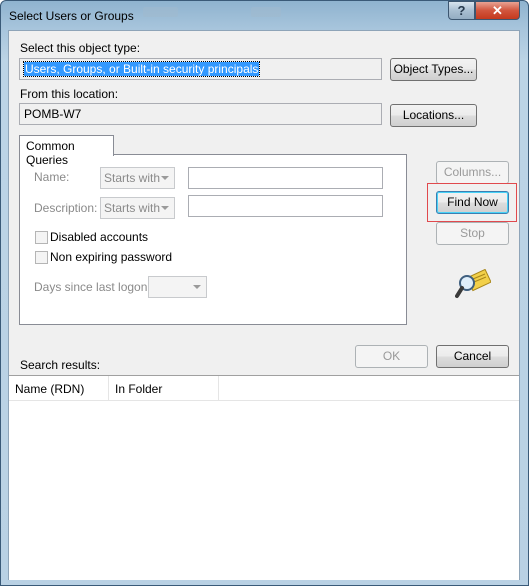  Describe the element at coordinates (472, 356) in the screenshot. I see `cancel-button: Cancel` at that location.